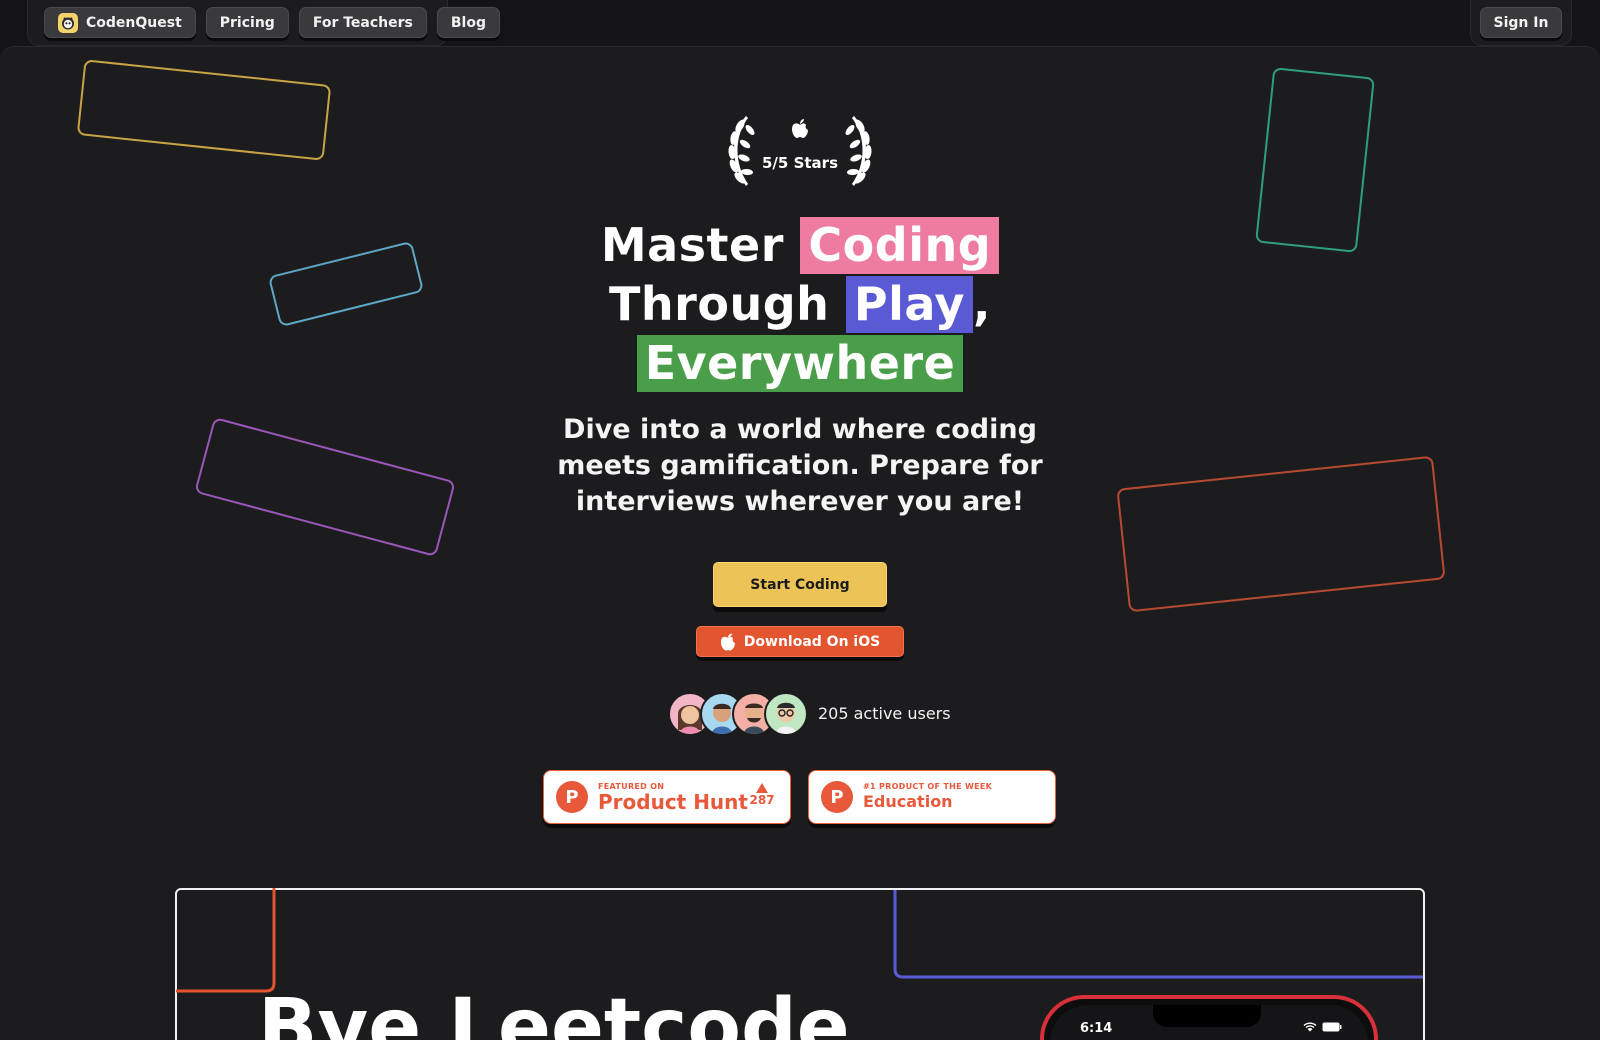 The image size is (1600, 1040). What do you see at coordinates (1332, 1027) in the screenshot?
I see `battery-icon` at bounding box center [1332, 1027].